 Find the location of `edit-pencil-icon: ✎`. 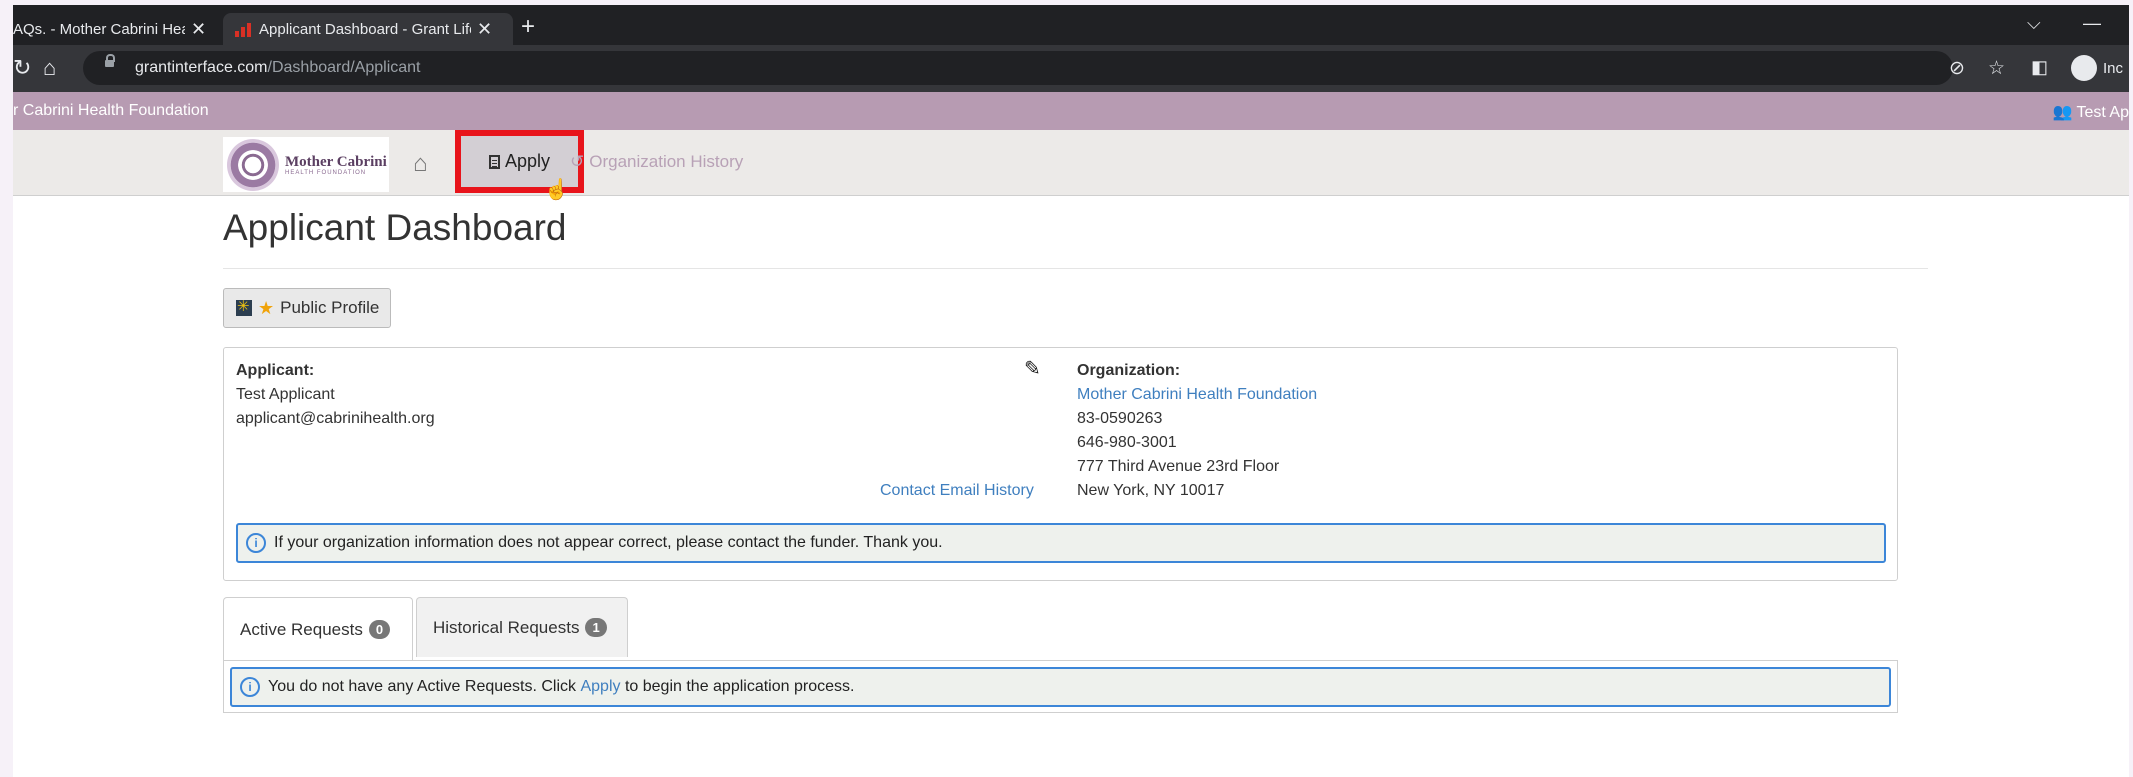

edit-pencil-icon: ✎ is located at coordinates (1032, 368).